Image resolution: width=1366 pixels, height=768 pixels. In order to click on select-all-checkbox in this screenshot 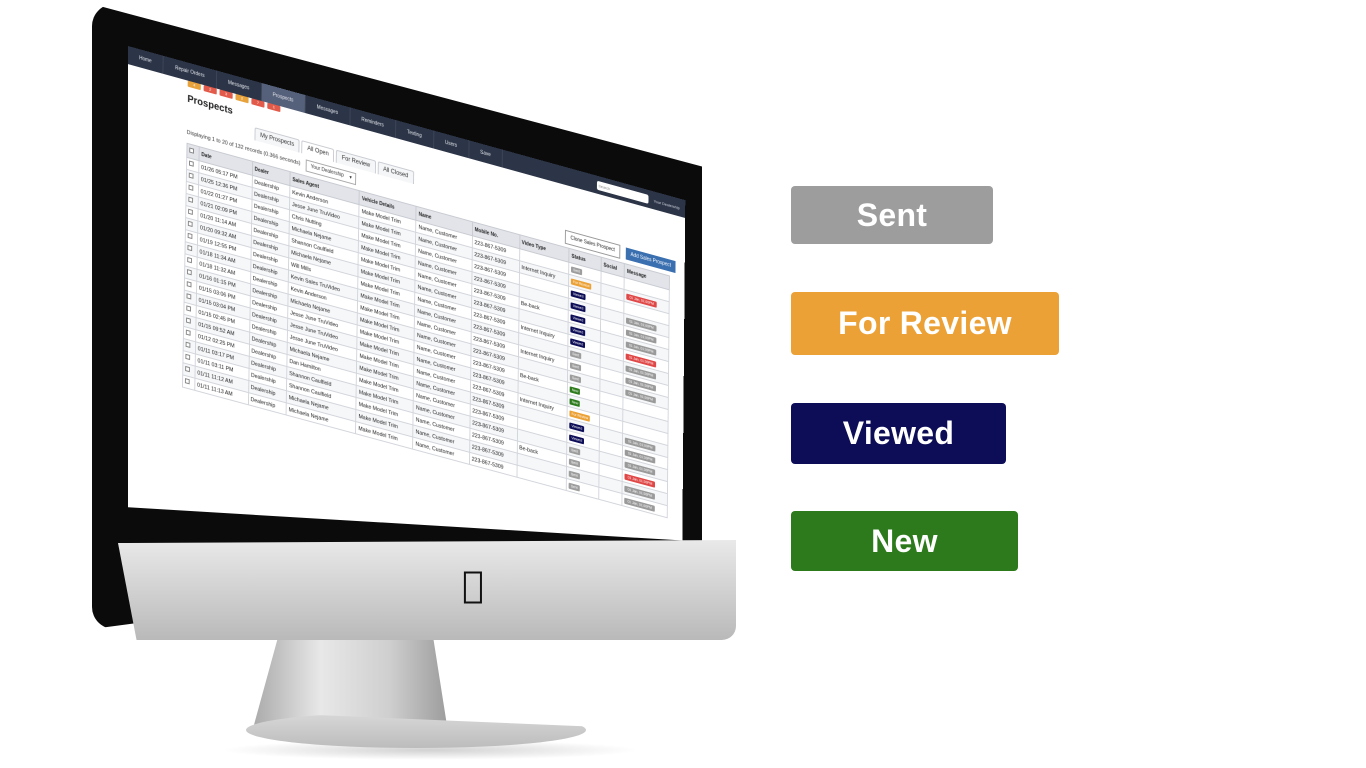, I will do `click(192, 150)`.